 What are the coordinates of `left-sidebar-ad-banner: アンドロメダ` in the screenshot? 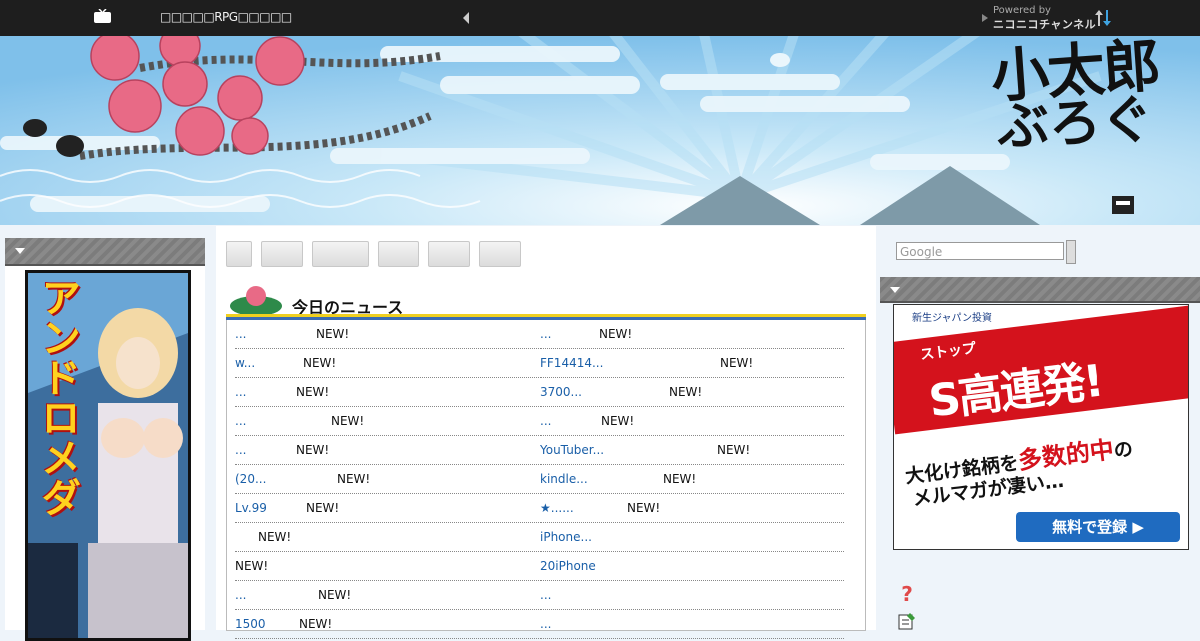 It's located at (108, 455).